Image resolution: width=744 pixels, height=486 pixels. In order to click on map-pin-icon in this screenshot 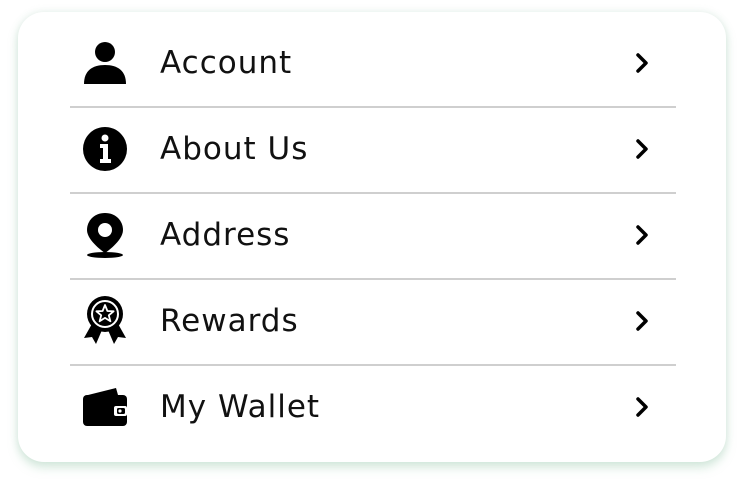, I will do `click(105, 235)`.